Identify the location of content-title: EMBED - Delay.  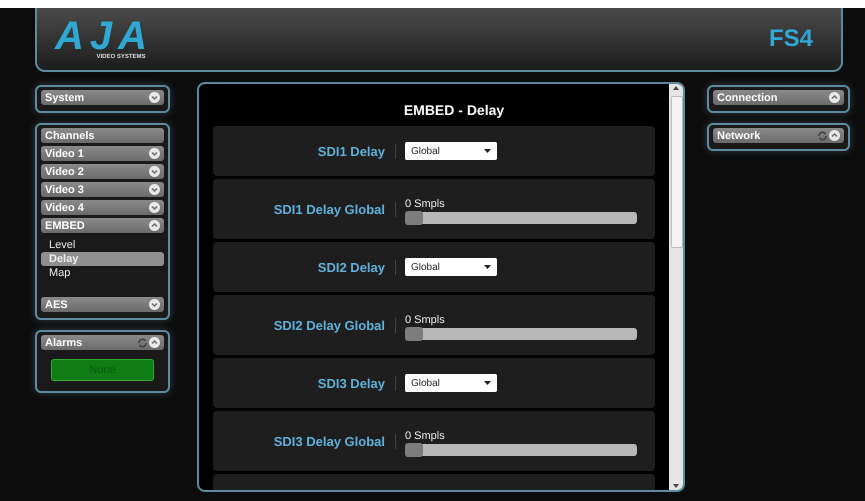
(454, 110).